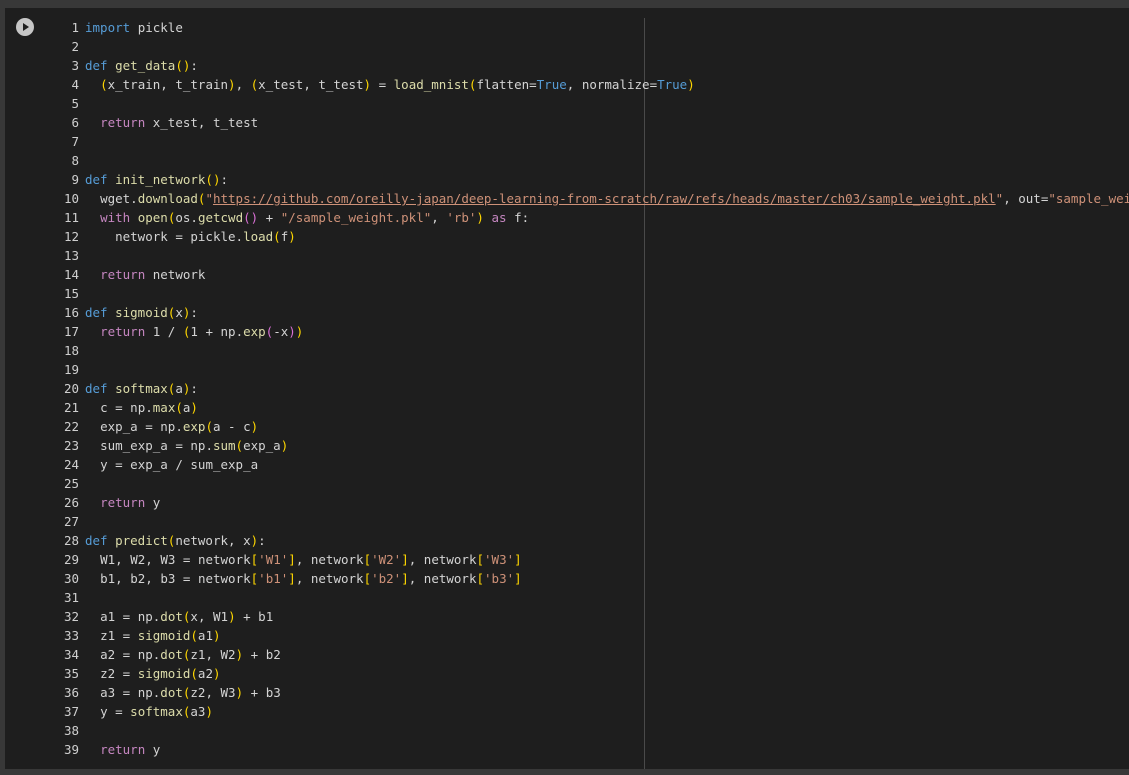 The width and height of the screenshot is (1129, 775). What do you see at coordinates (567, 749) in the screenshot?
I see `code-line: 39 return y` at bounding box center [567, 749].